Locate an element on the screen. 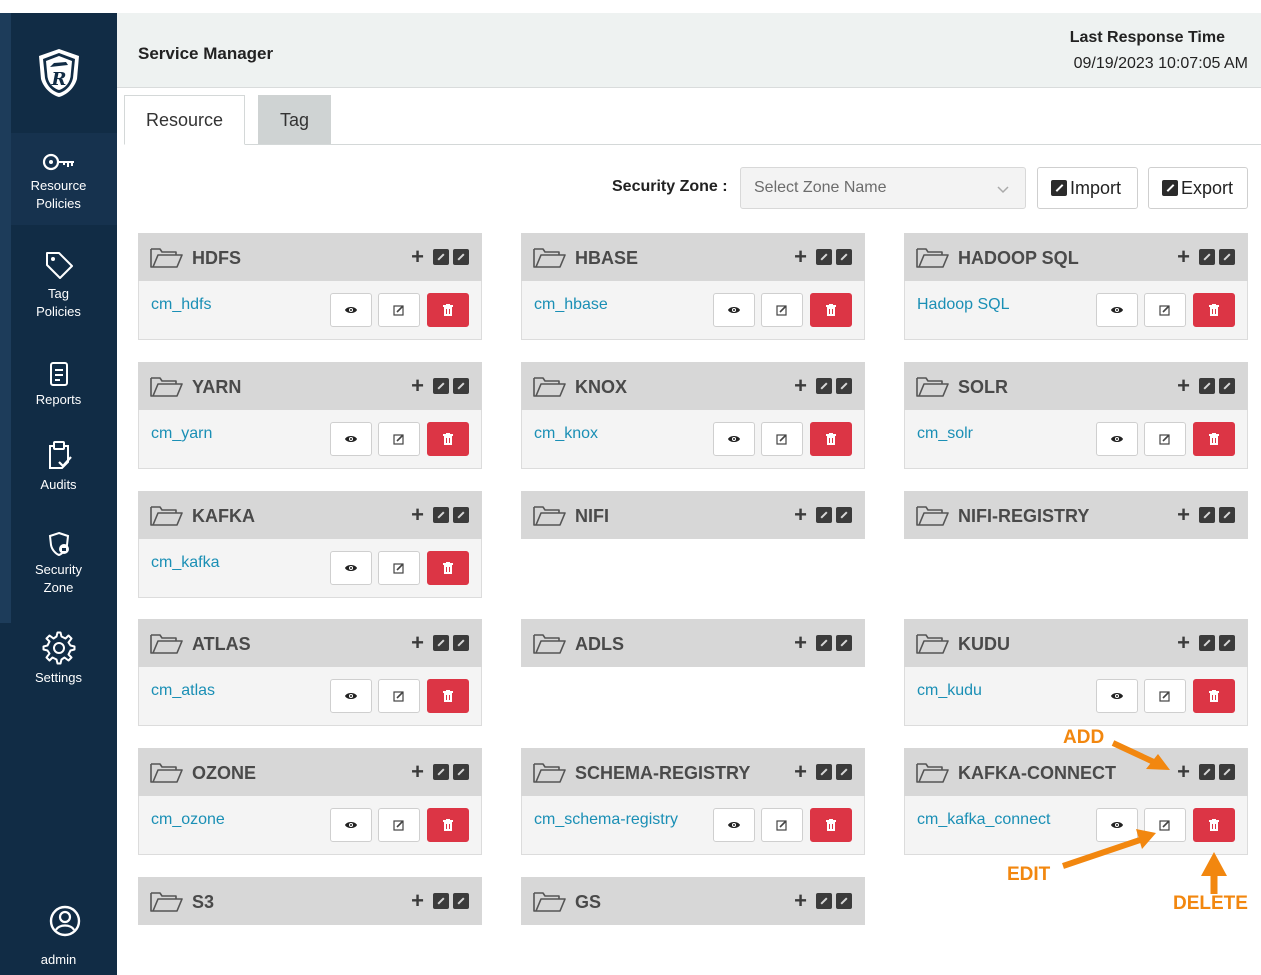 Image resolution: width=1261 pixels, height=975 pixels. import-button: Import is located at coordinates (1087, 188).